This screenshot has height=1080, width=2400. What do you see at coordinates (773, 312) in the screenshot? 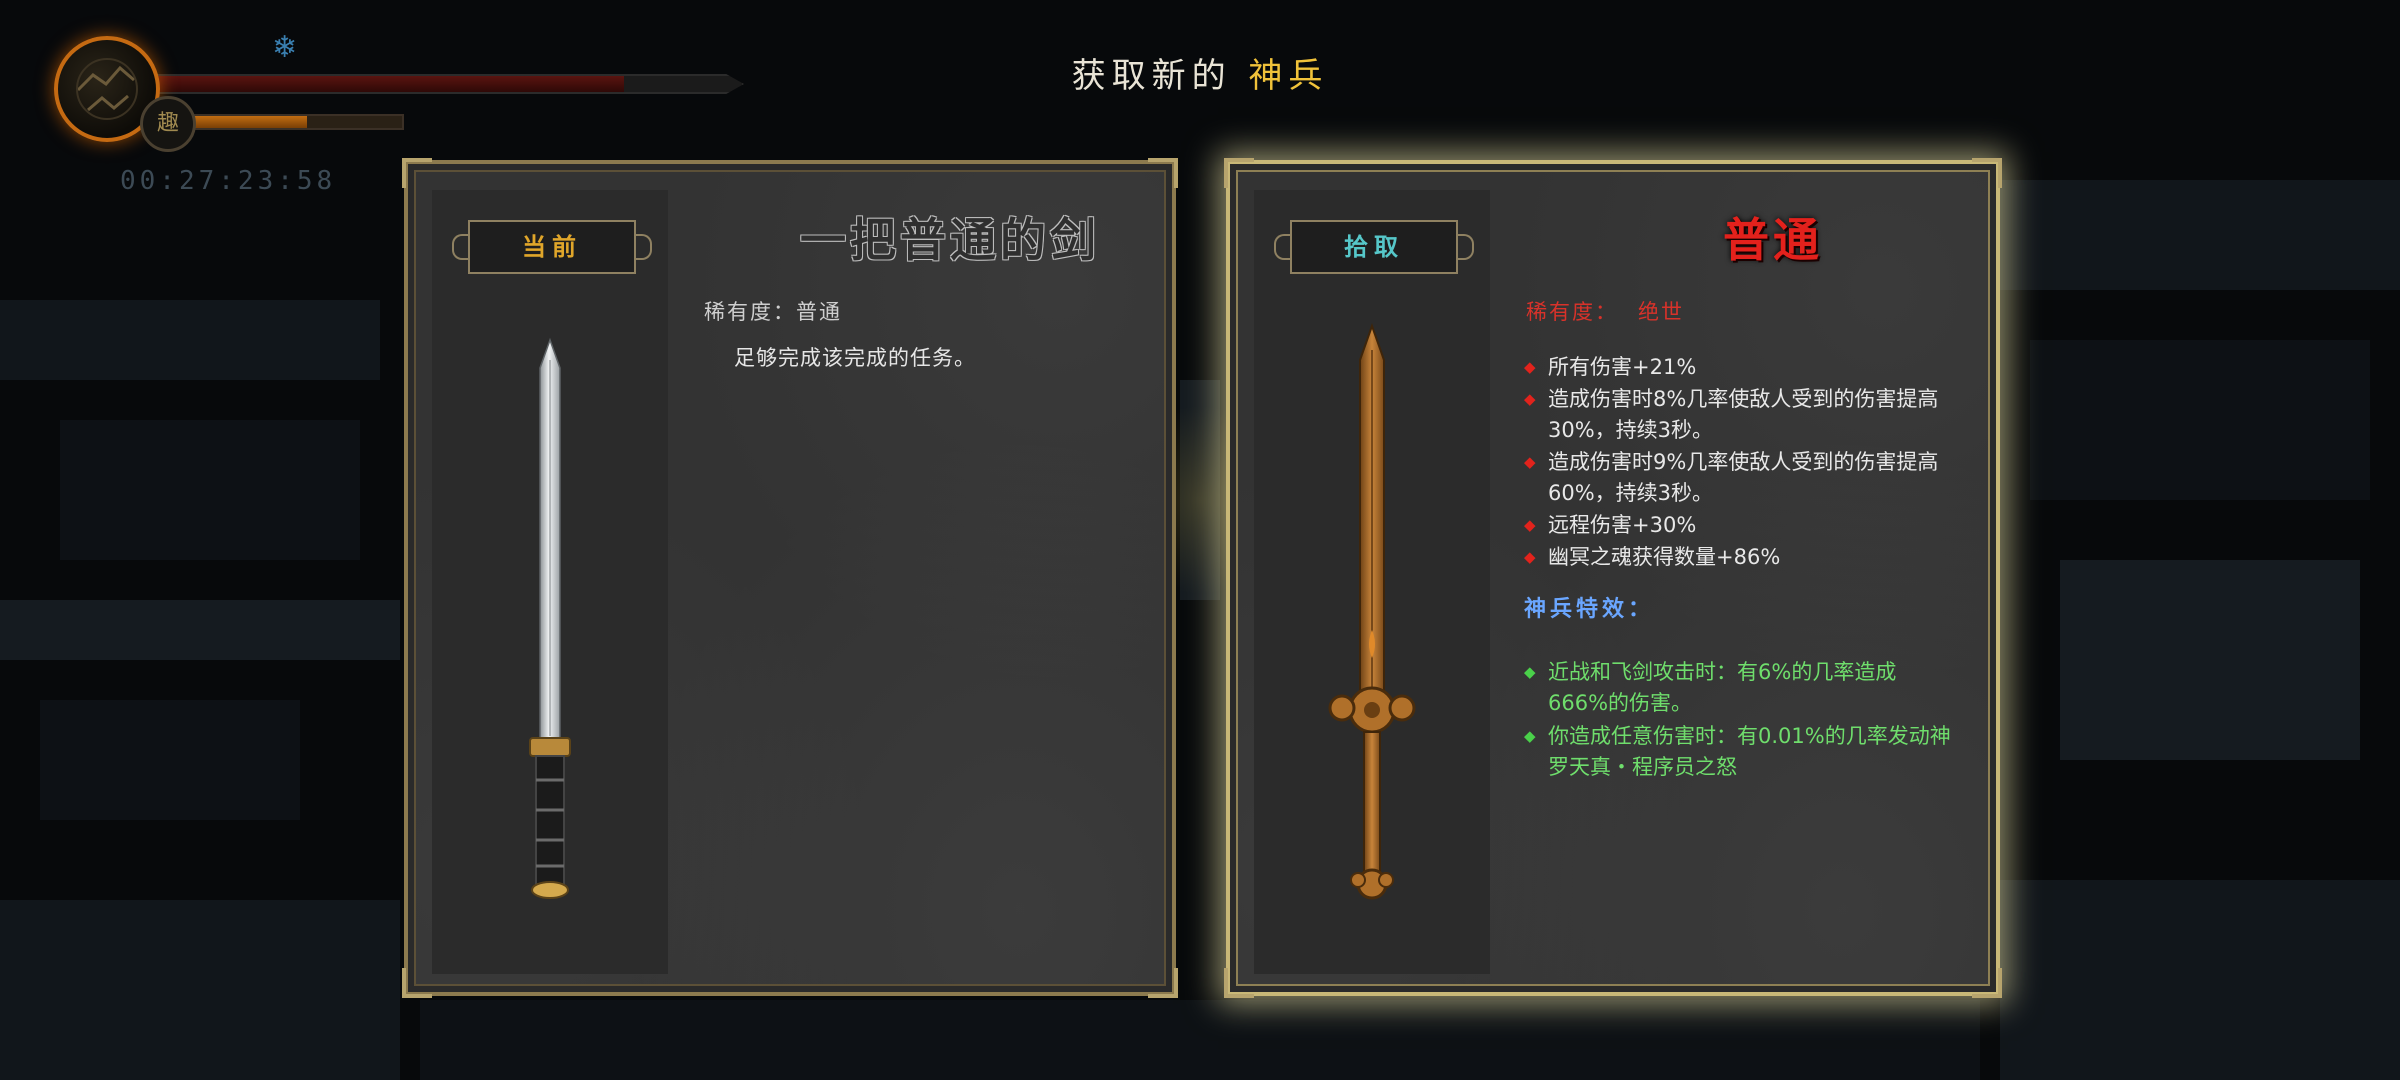
I see `current-weapon-rarity: 稀有度：普通` at bounding box center [773, 312].